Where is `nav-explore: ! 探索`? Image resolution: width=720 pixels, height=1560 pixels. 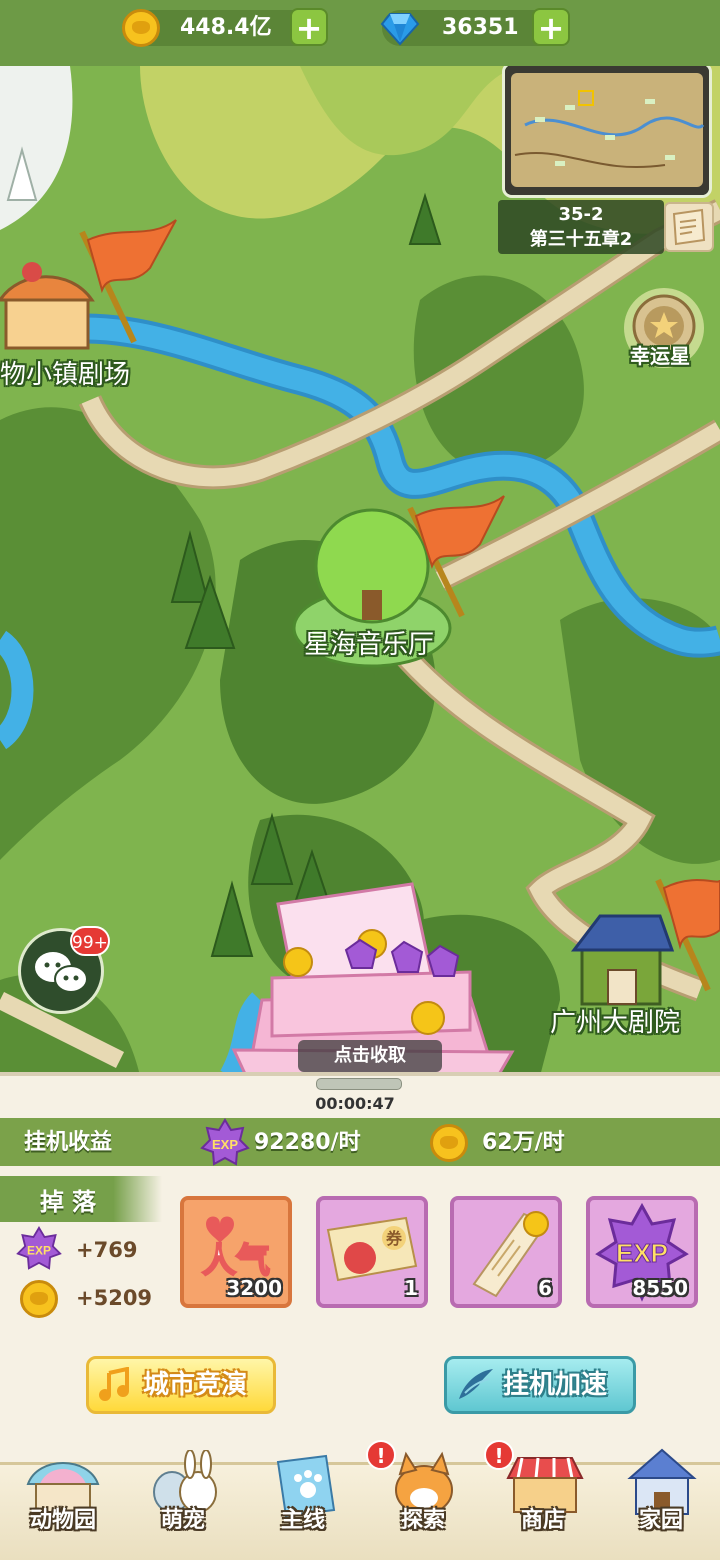
nav-explore: ! 探索 is located at coordinates (423, 1499).